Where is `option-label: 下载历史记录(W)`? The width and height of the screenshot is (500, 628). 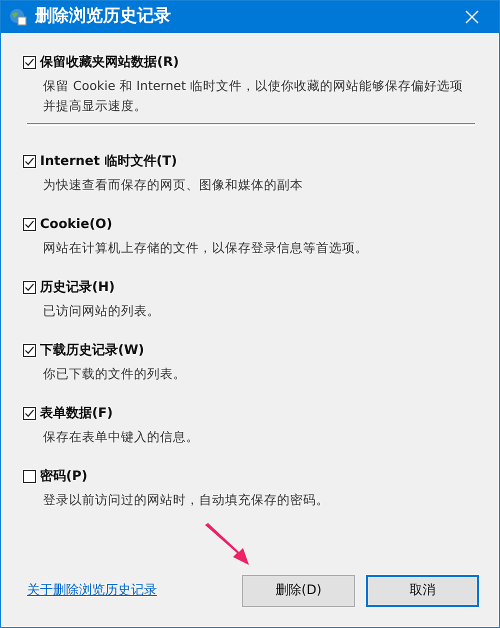 option-label: 下载历史记录(W) is located at coordinates (92, 350).